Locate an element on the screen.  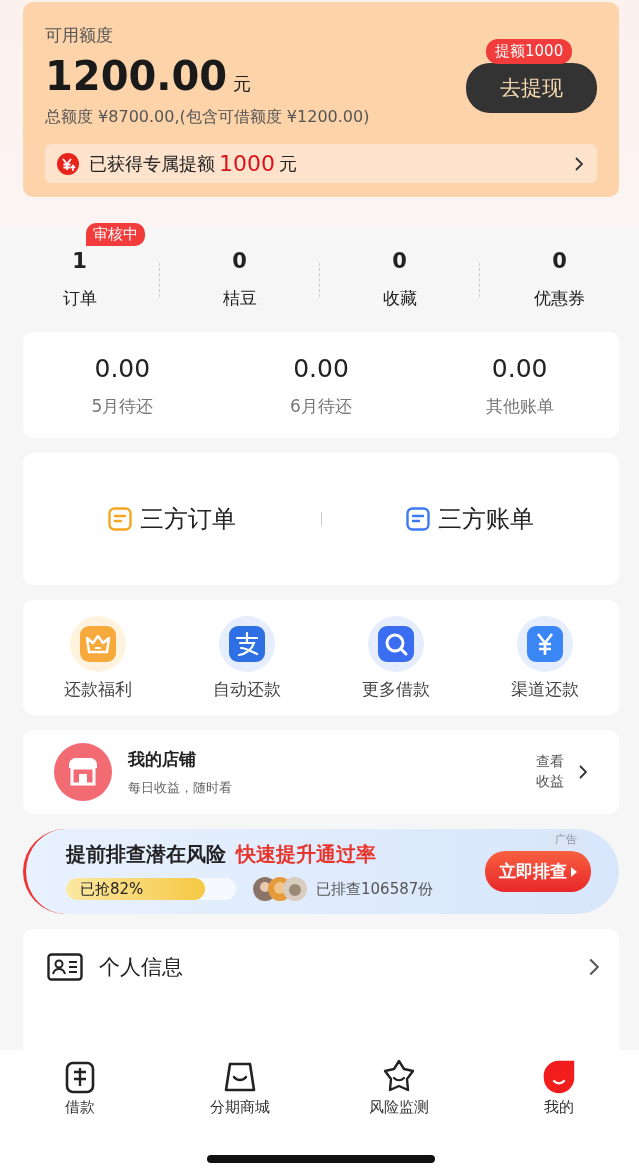
bill-label: 6月待还 is located at coordinates (321, 406).